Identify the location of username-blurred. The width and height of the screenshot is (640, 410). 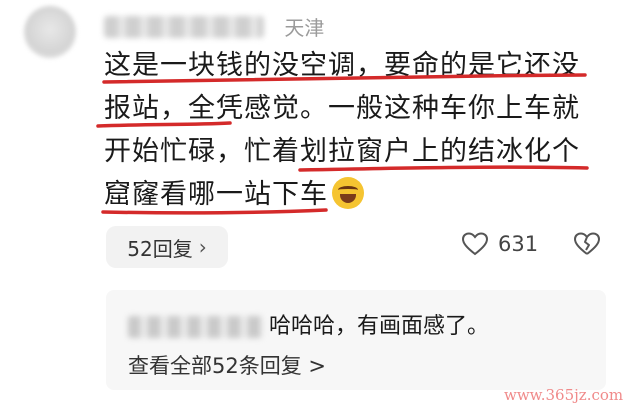
(184, 26).